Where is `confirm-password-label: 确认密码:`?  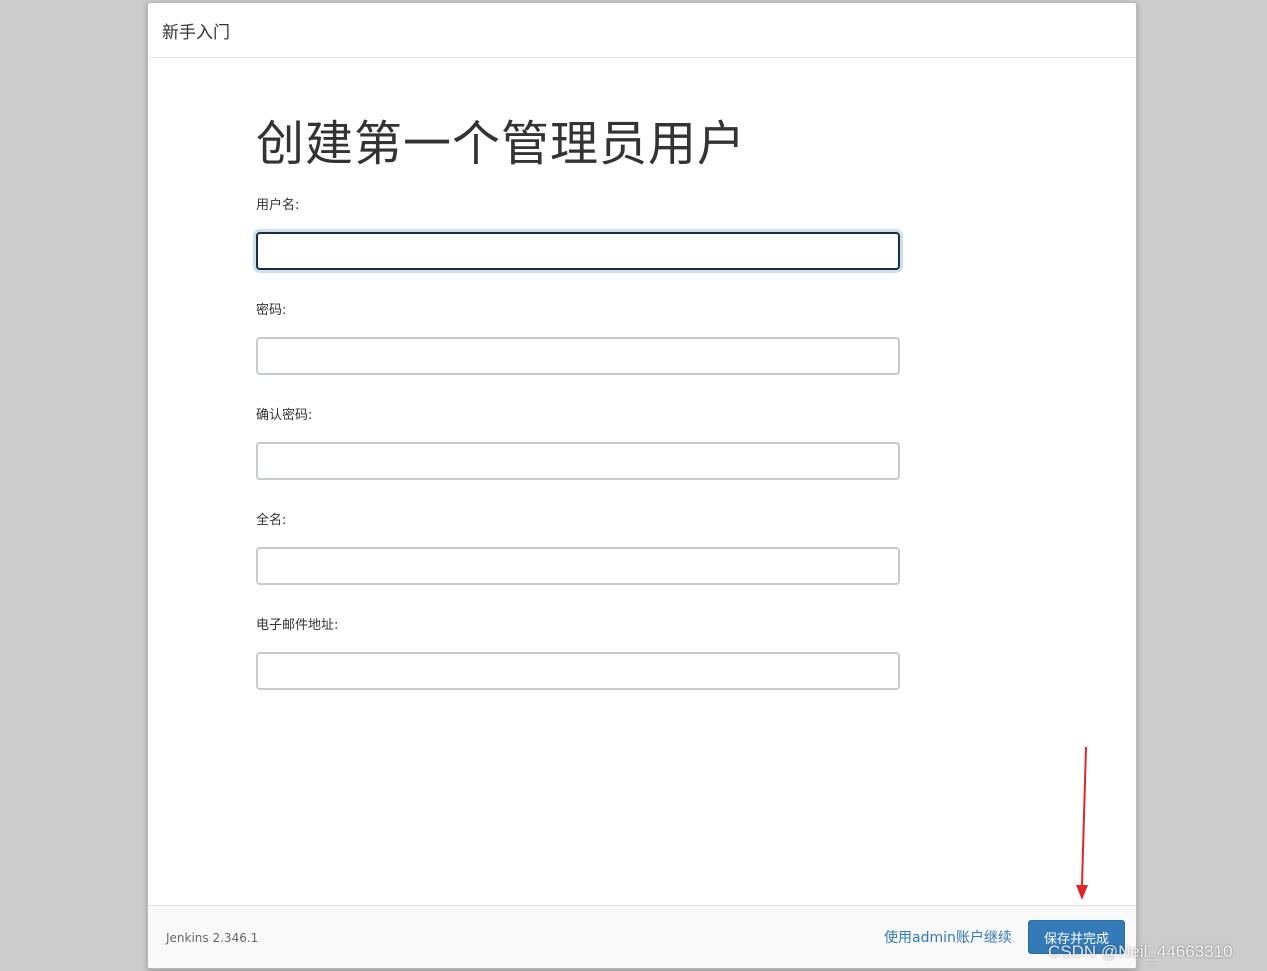 confirm-password-label: 确认密码: is located at coordinates (284, 415).